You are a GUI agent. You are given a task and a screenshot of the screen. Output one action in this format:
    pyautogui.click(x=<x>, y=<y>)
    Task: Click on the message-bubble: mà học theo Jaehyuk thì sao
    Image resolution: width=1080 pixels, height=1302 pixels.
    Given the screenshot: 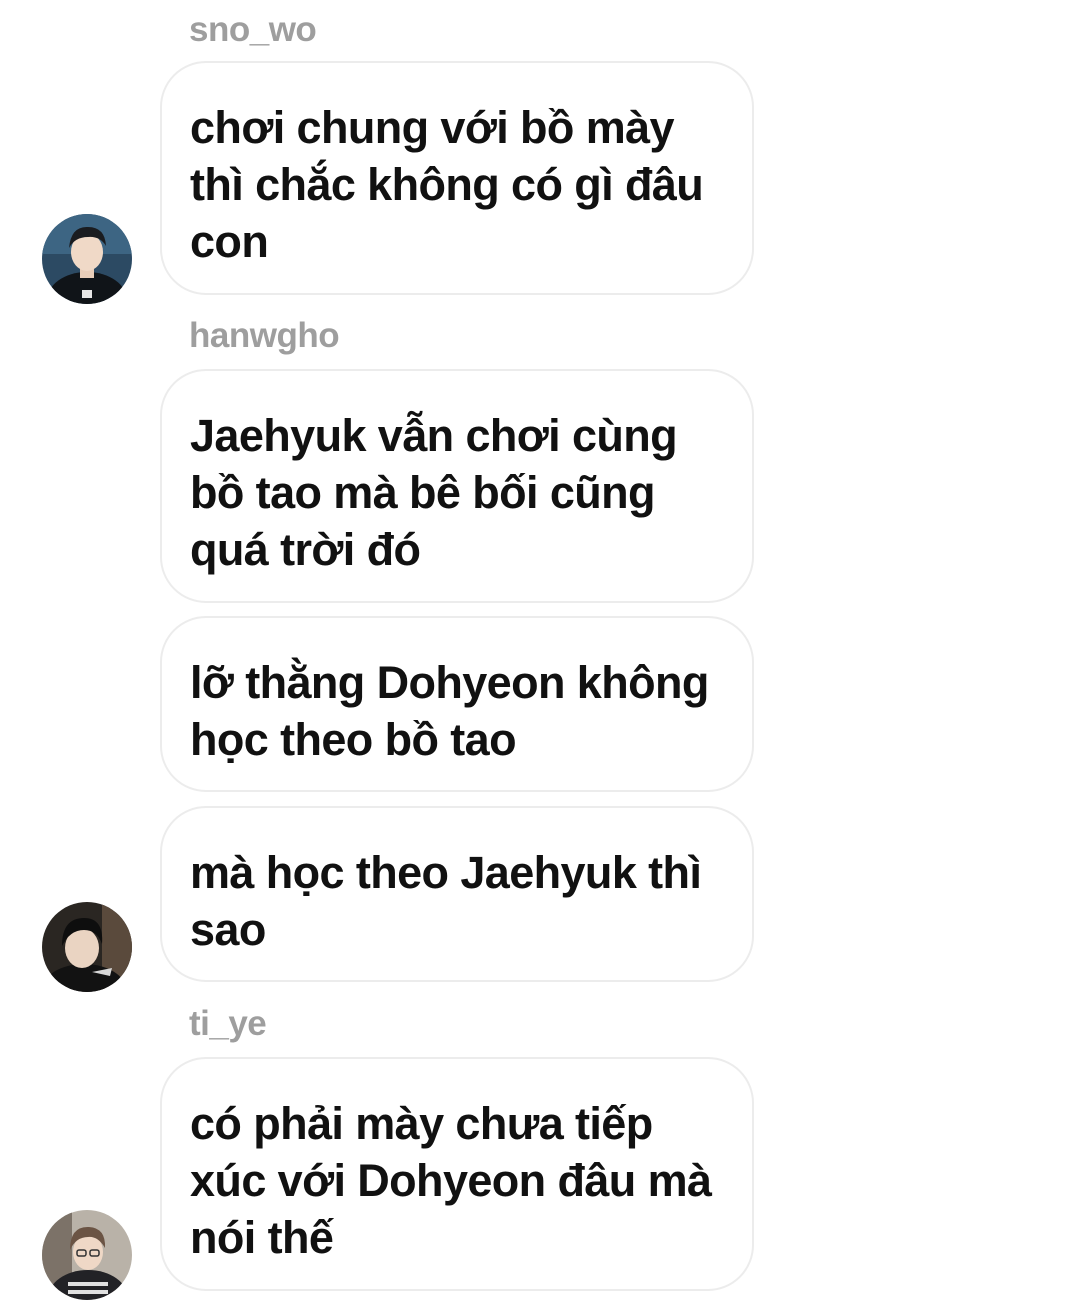 What is the action you would take?
    pyautogui.click(x=457, y=894)
    